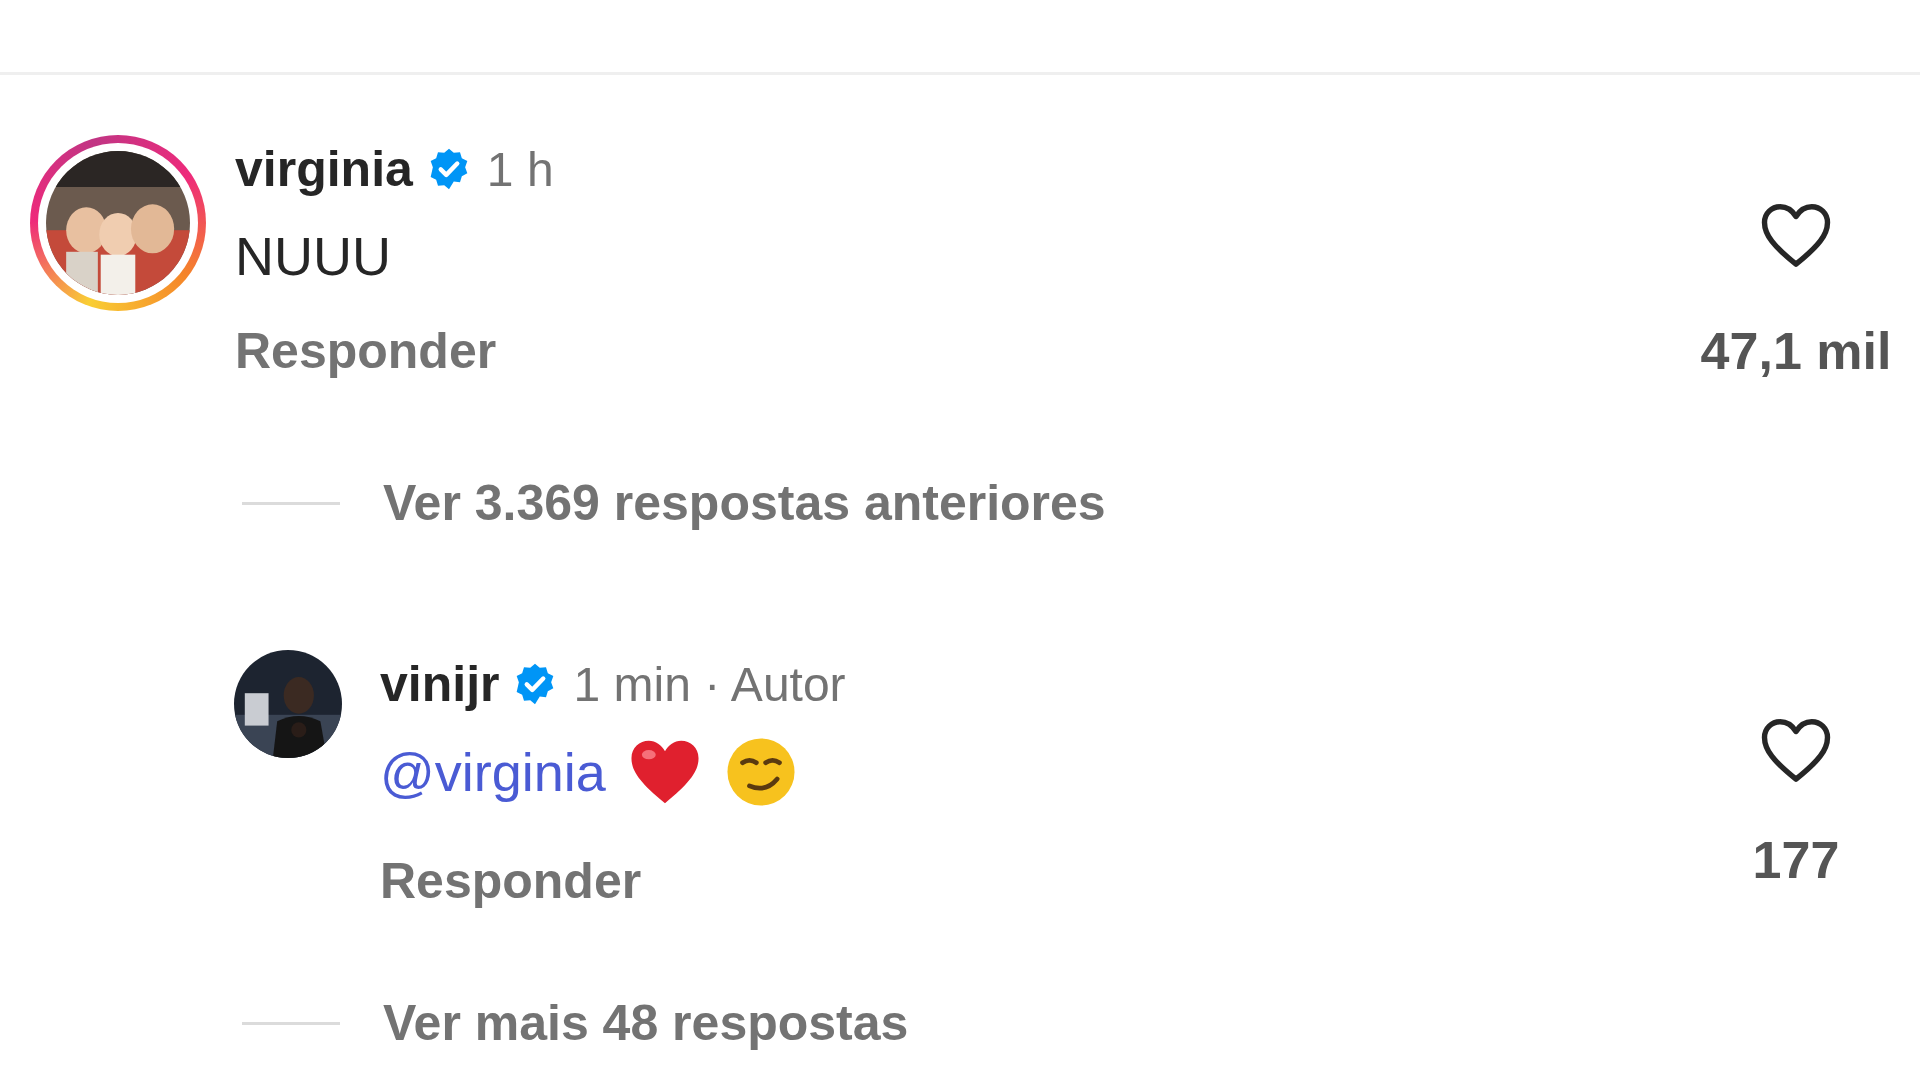 The image size is (1920, 1080). Describe the element at coordinates (313, 256) in the screenshot. I see `comment-text: NUUU` at that location.